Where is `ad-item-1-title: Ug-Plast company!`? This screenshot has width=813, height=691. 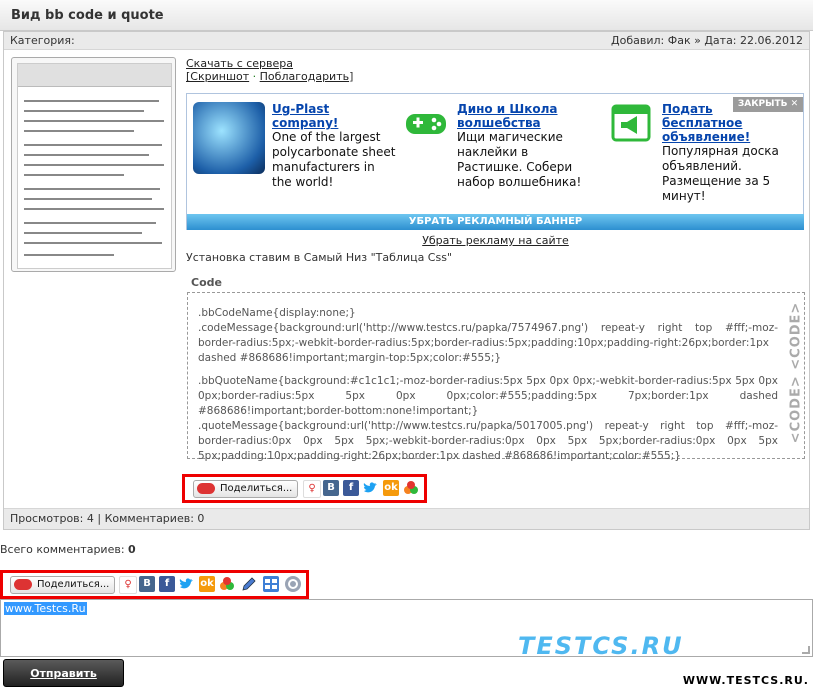 ad-item-1-title: Ug-Plast company! is located at coordinates (334, 116).